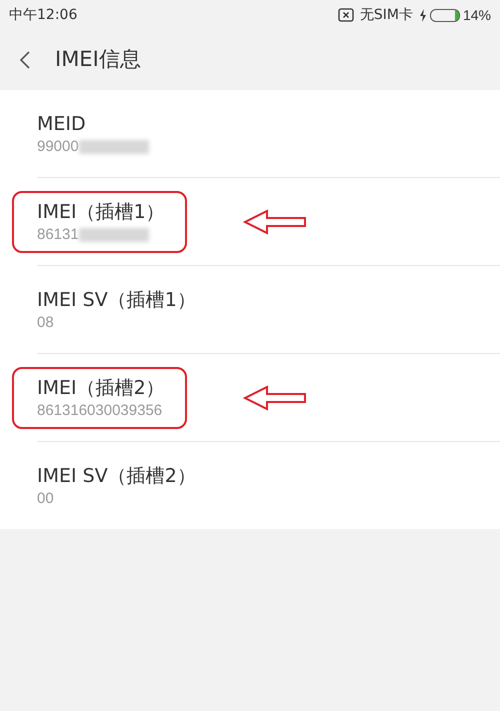 The image size is (500, 711). Describe the element at coordinates (476, 15) in the screenshot. I see `battery-percent: 14%` at that location.